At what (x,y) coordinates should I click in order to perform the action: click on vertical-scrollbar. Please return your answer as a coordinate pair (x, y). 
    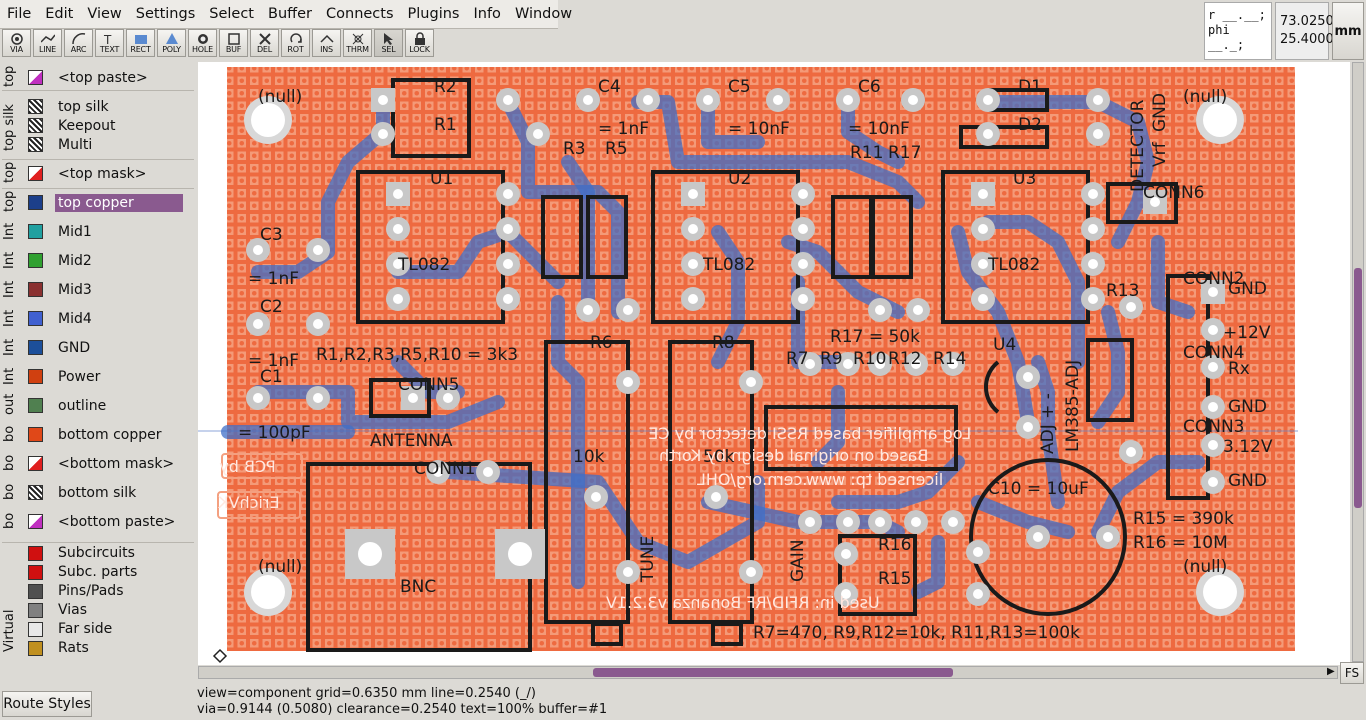
    Looking at the image, I should click on (1358, 362).